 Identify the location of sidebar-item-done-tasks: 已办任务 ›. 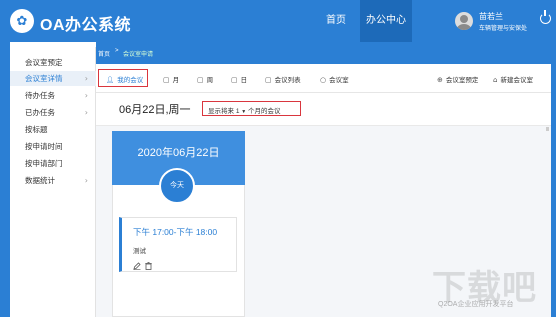
(53, 112).